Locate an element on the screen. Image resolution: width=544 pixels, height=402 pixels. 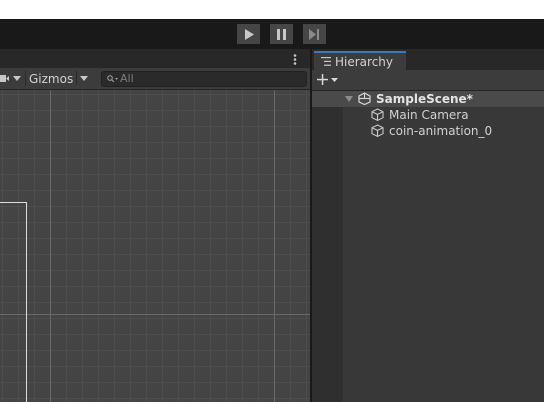
gizmos-label: Gizmos is located at coordinates (51, 79).